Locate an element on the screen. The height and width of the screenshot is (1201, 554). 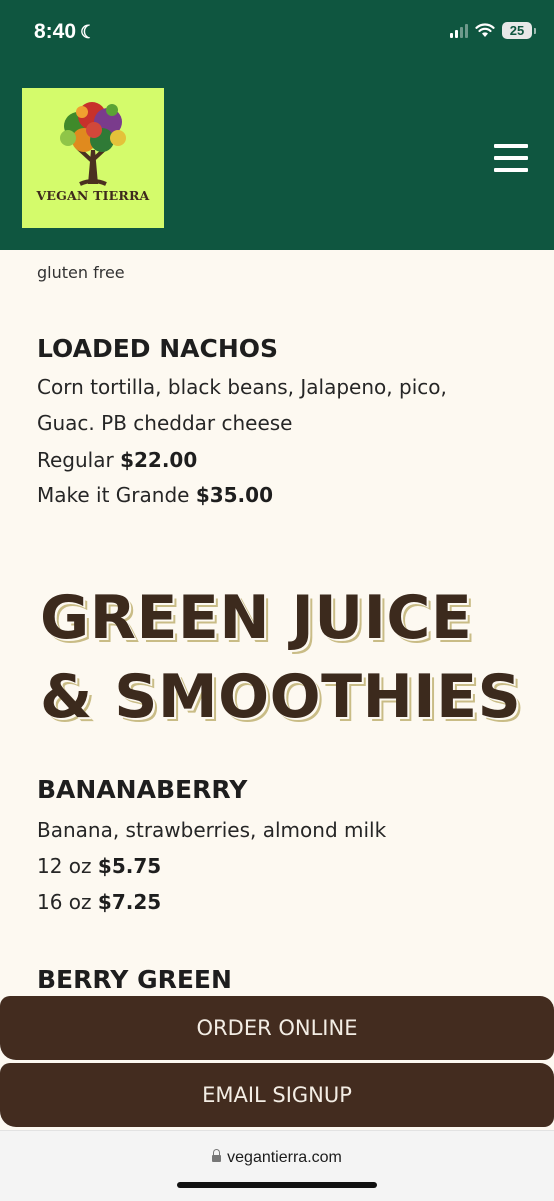
vegan-tierra-logo: VEGAN TIERRA is located at coordinates (93, 158).